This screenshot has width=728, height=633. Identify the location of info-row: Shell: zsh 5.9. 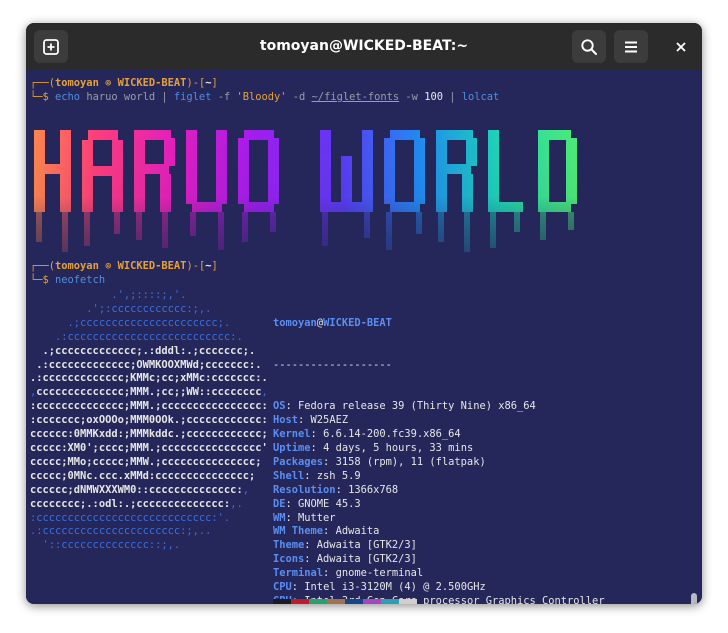
(317, 475).